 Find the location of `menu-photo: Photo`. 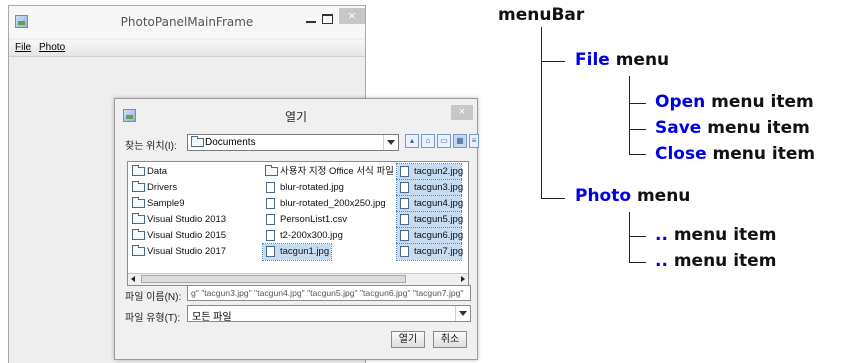

menu-photo: Photo is located at coordinates (52, 47).